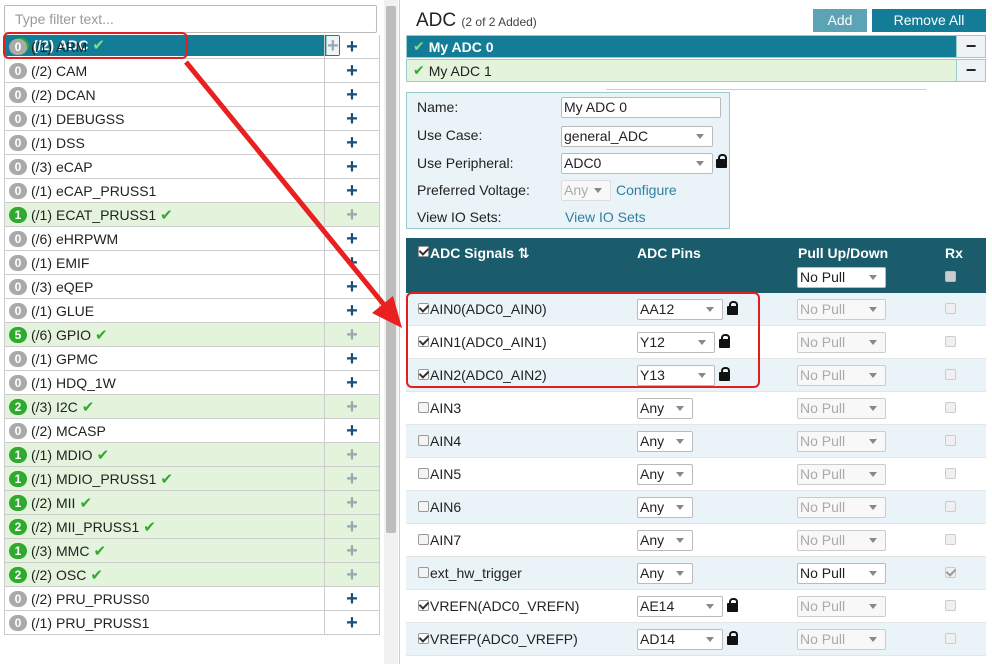 This screenshot has width=992, height=664. I want to click on module-row: 0 (/3) eQEP +, so click(192, 287).